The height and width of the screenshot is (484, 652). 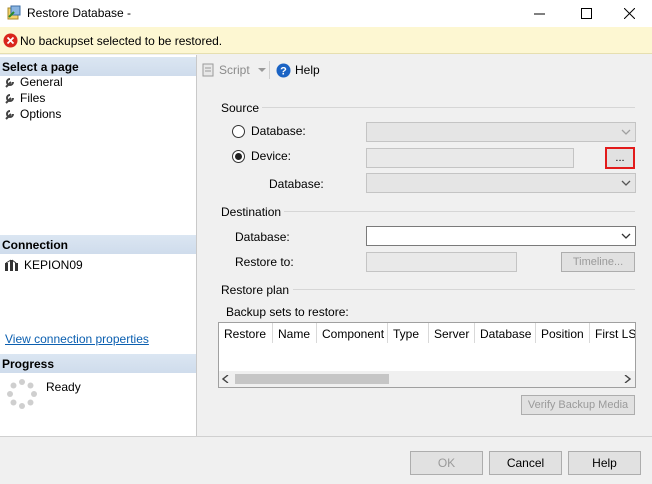 I want to click on column-header-first-lsn: First LSN, so click(x=612, y=333).